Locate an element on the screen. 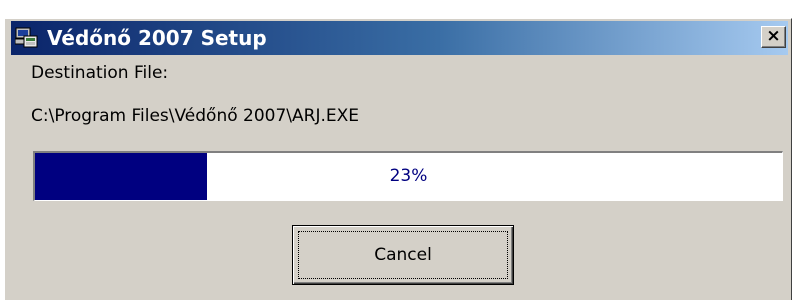 The height and width of the screenshot is (300, 796). close-button: × is located at coordinates (773, 37).